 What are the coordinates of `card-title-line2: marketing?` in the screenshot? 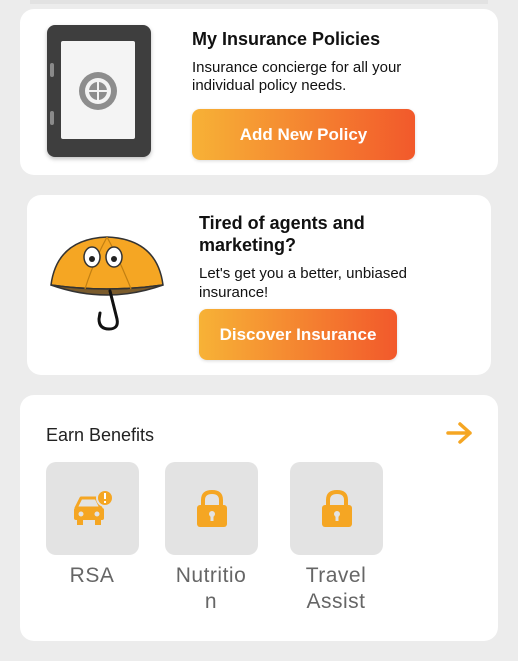 It's located at (248, 245).